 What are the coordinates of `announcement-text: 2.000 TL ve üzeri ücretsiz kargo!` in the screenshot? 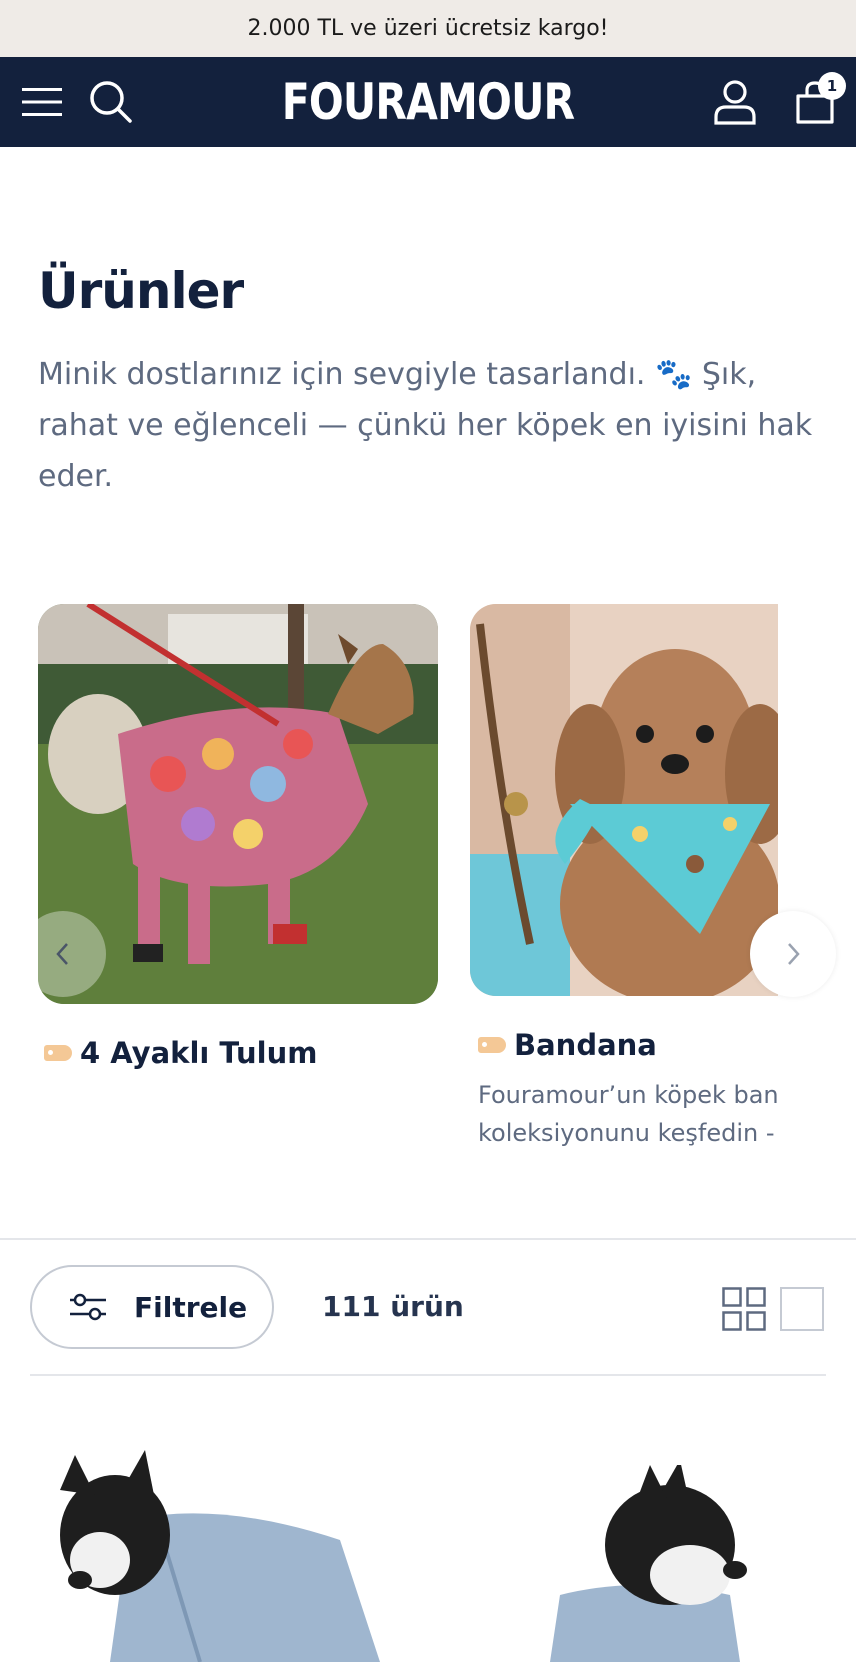 It's located at (428, 28).